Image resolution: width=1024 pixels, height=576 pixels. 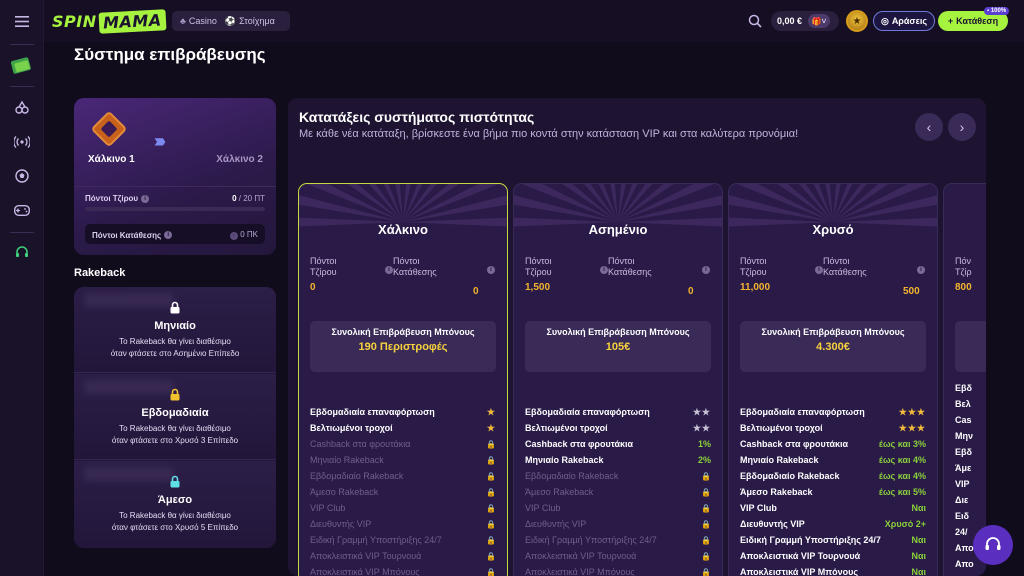 What do you see at coordinates (250, 21) in the screenshot?
I see `nav-sports: ⚽ Στοίχημα` at bounding box center [250, 21].